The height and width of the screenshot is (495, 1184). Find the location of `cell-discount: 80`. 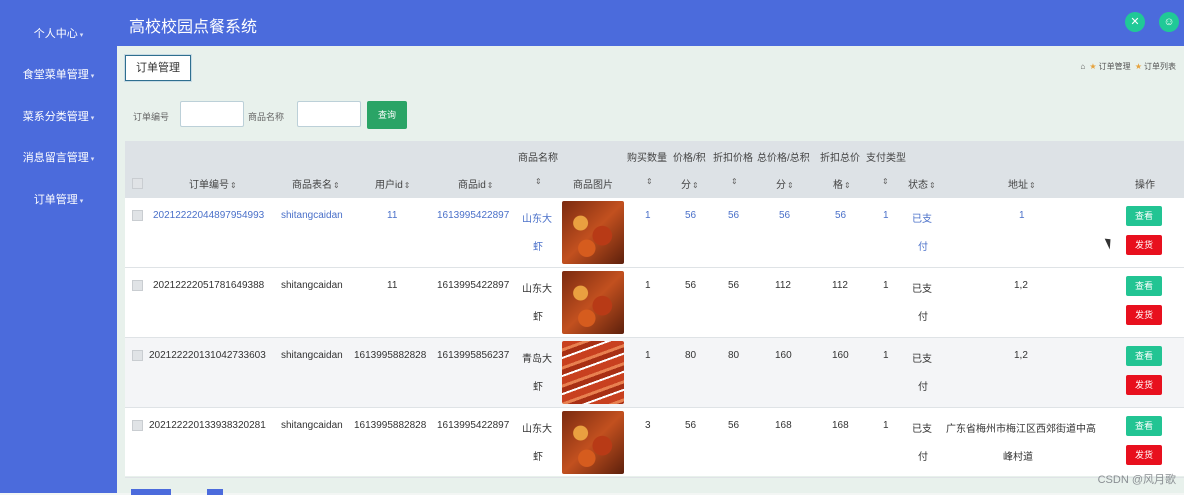

cell-discount: 80 is located at coordinates (734, 355).